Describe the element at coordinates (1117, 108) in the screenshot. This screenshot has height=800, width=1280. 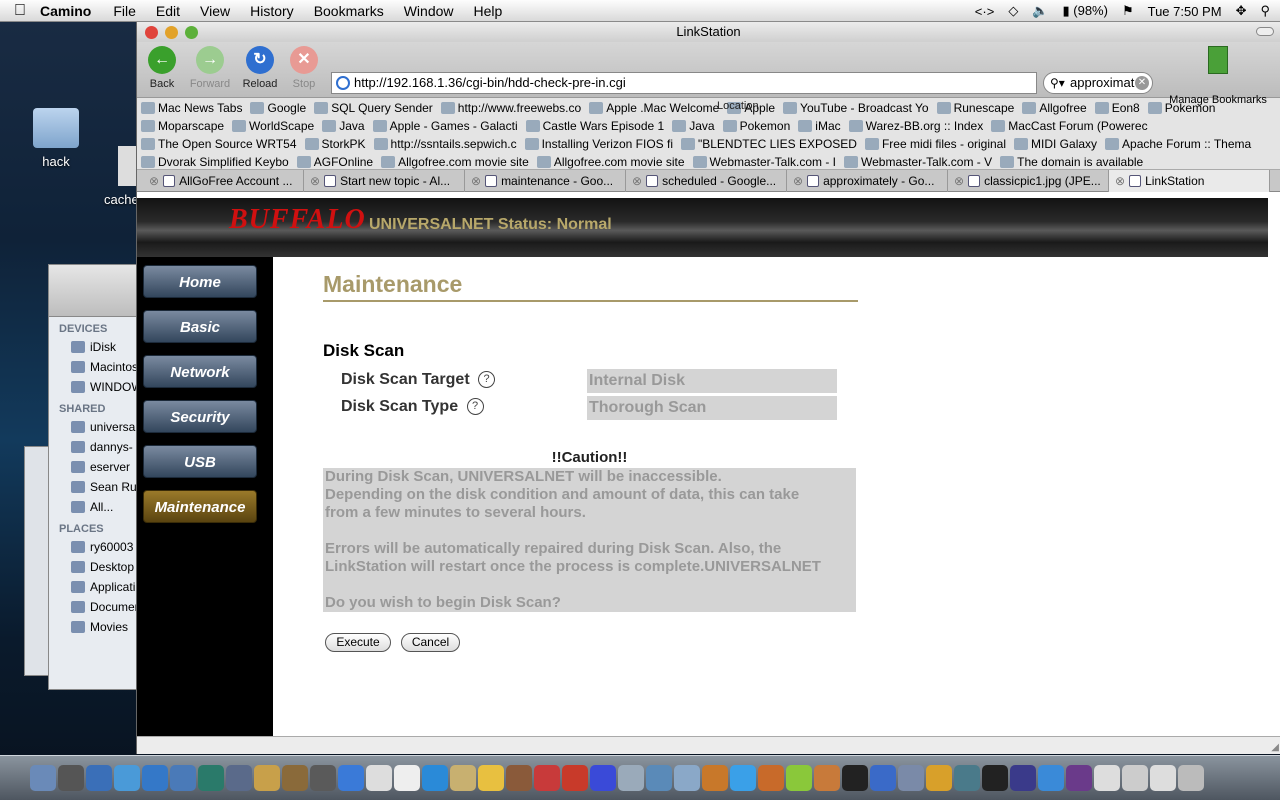
I see `bookmark-item: Eon8` at that location.